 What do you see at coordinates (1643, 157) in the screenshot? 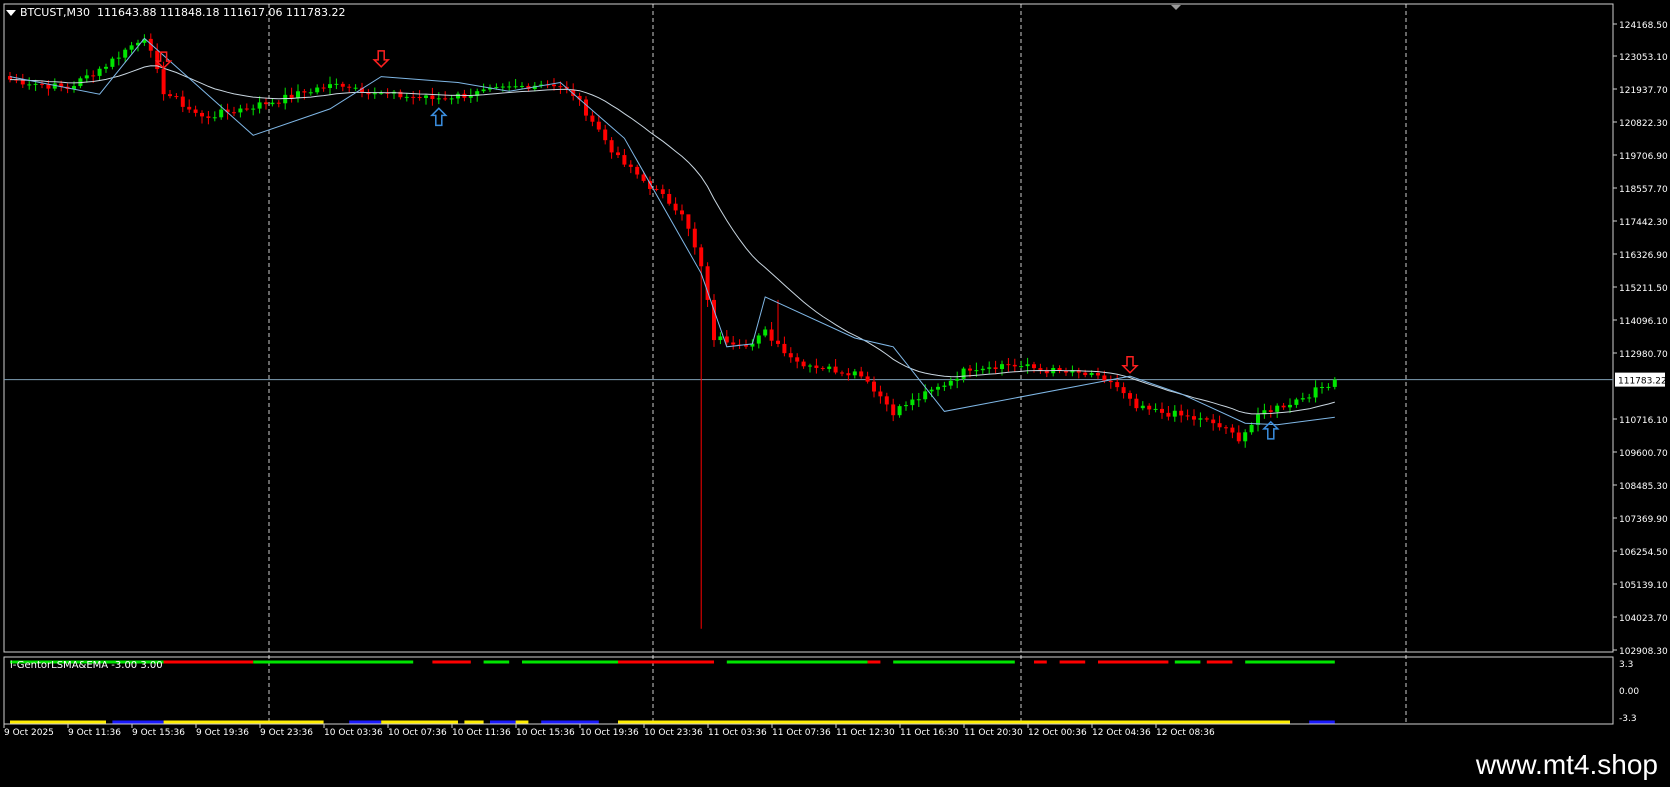
I see `y-tick-label: 119706.90` at bounding box center [1643, 157].